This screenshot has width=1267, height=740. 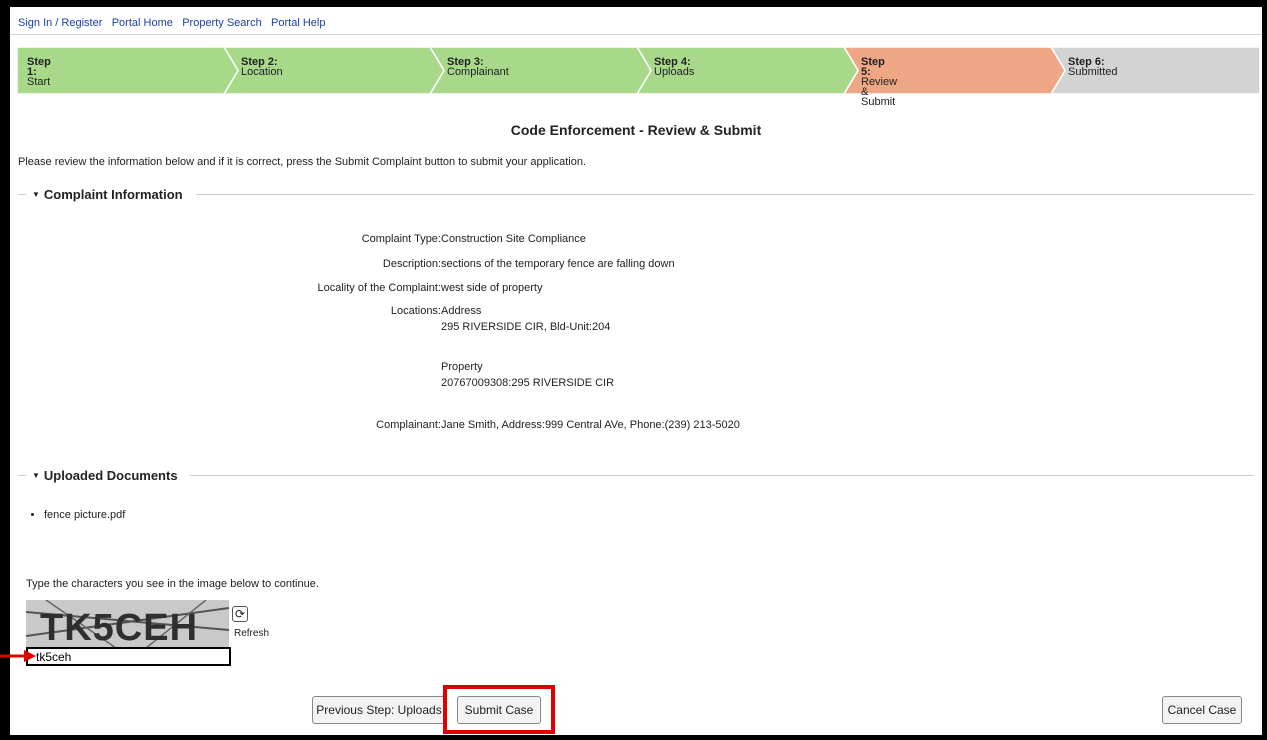 I want to click on nav-link-portal-home: Portal Home, so click(x=142, y=23).